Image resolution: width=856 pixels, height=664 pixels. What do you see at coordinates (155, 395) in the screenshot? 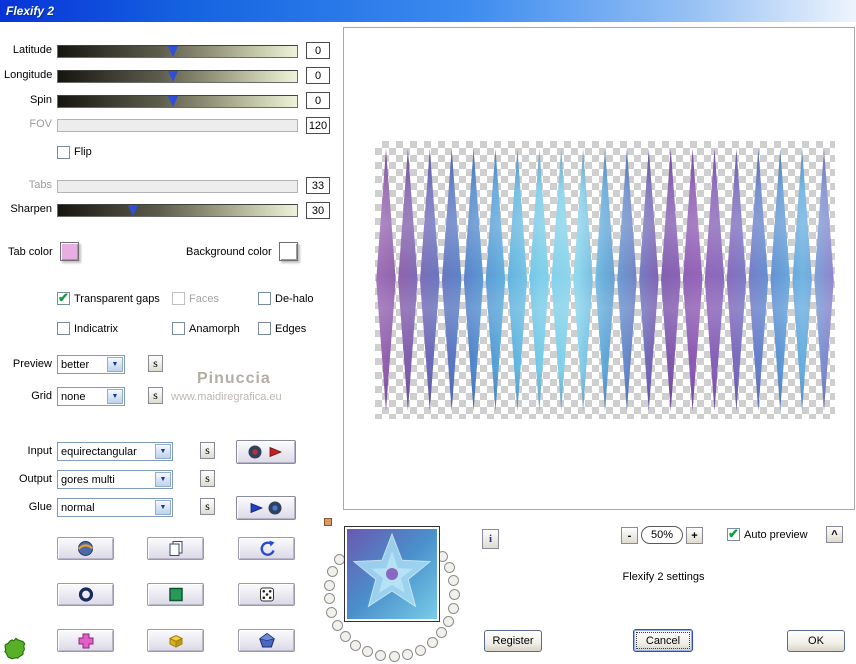
I see `grid-preset-button: s` at bounding box center [155, 395].